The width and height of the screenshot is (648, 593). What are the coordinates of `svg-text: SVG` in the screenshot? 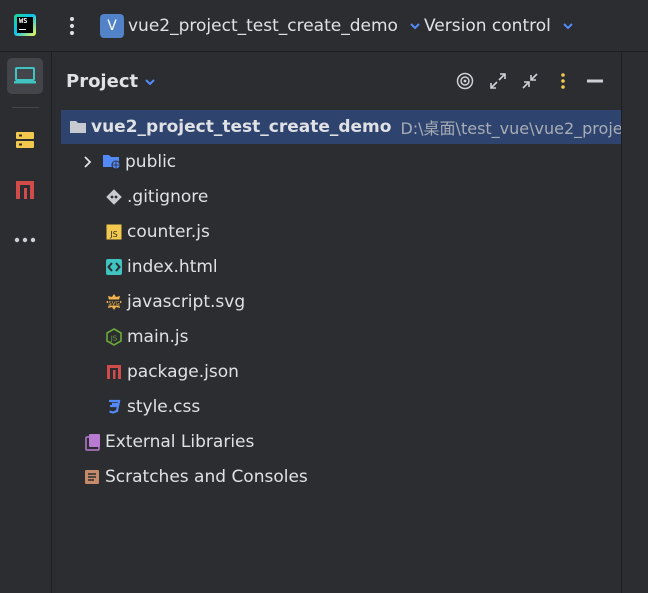 It's located at (114, 304).